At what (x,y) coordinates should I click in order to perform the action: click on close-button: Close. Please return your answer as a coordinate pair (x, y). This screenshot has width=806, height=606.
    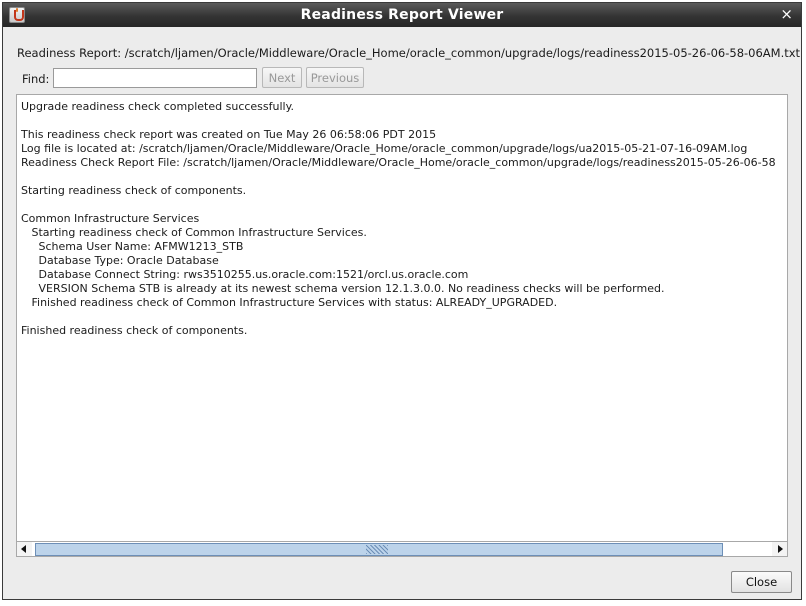
    Looking at the image, I should click on (761, 582).